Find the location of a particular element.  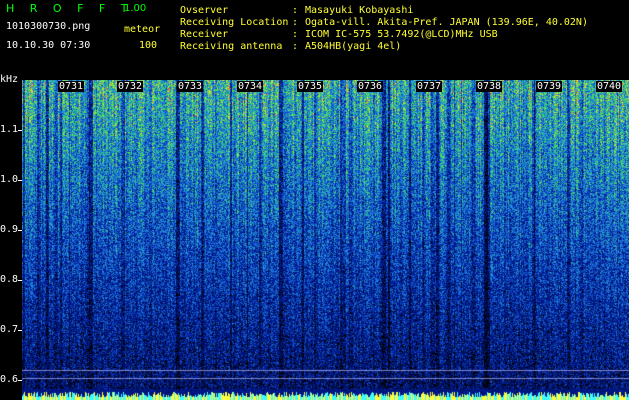

date-time: 10.10.30 07:30 is located at coordinates (48, 45).